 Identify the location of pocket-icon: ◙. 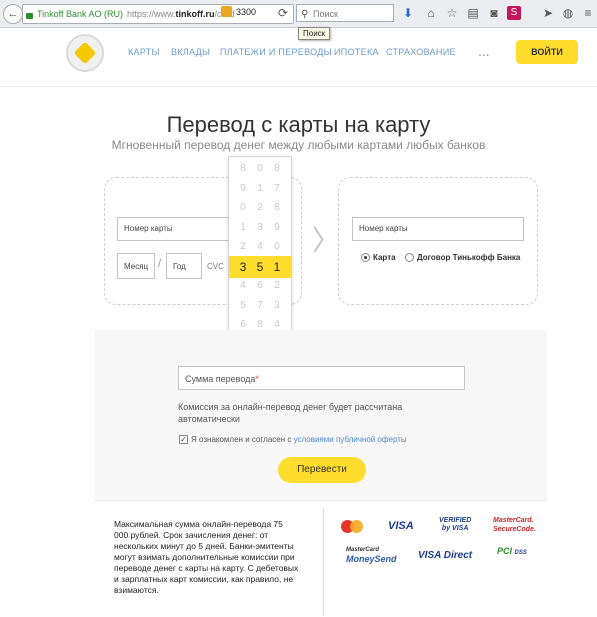
(494, 13).